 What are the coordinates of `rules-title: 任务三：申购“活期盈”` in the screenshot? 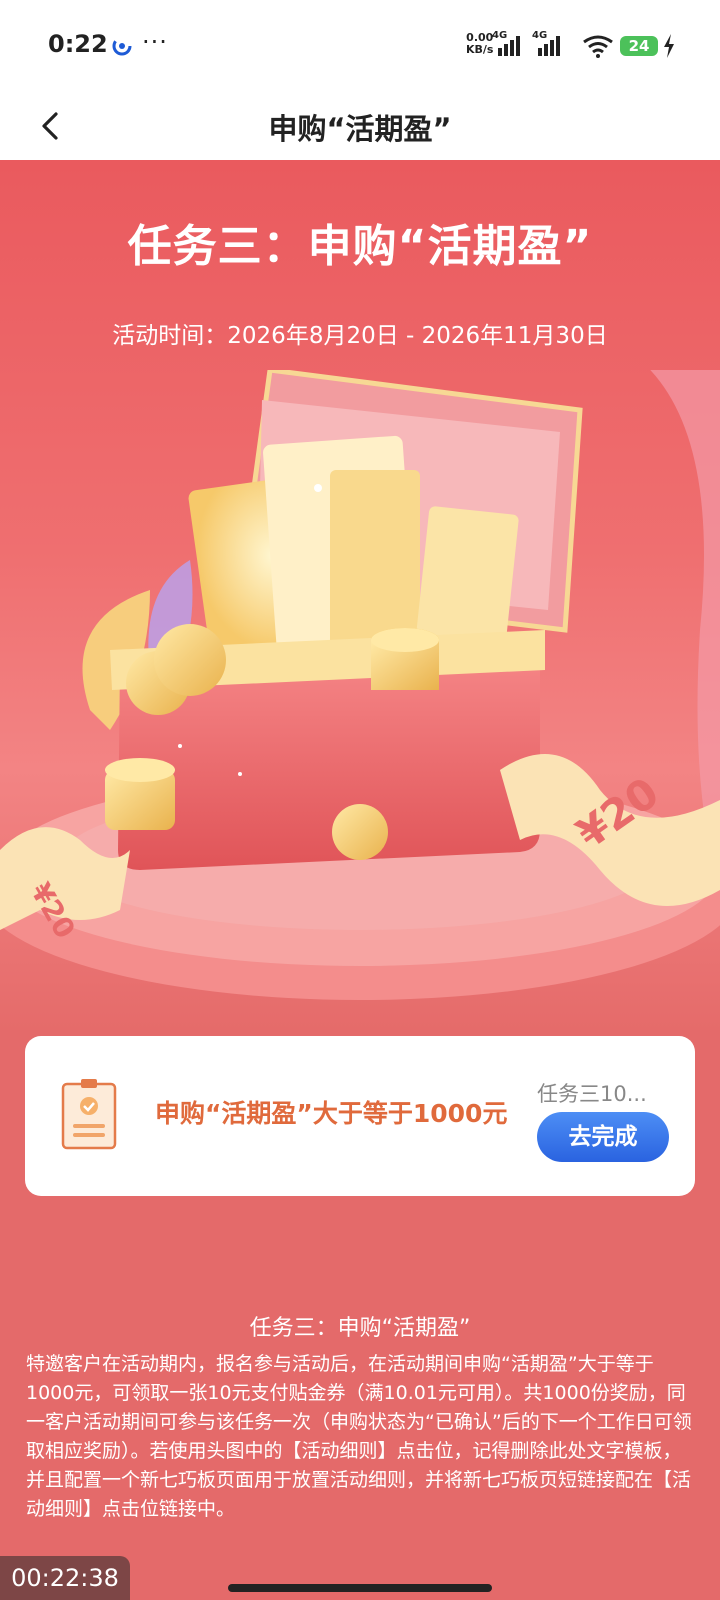 It's located at (360, 1328).